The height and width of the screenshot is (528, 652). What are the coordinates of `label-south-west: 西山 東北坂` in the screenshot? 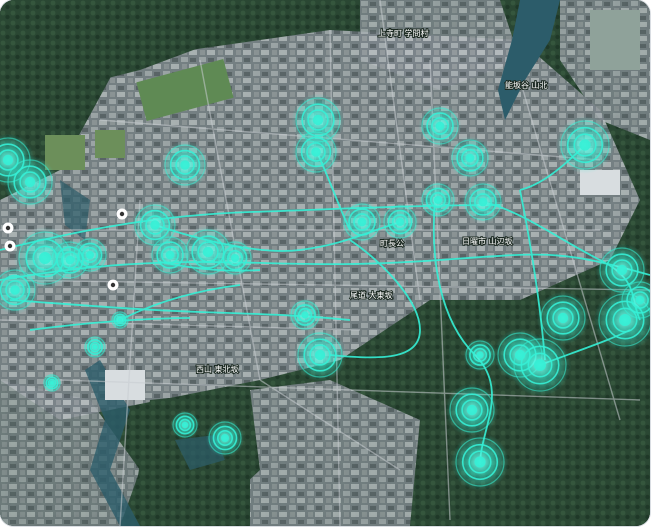 It's located at (217, 369).